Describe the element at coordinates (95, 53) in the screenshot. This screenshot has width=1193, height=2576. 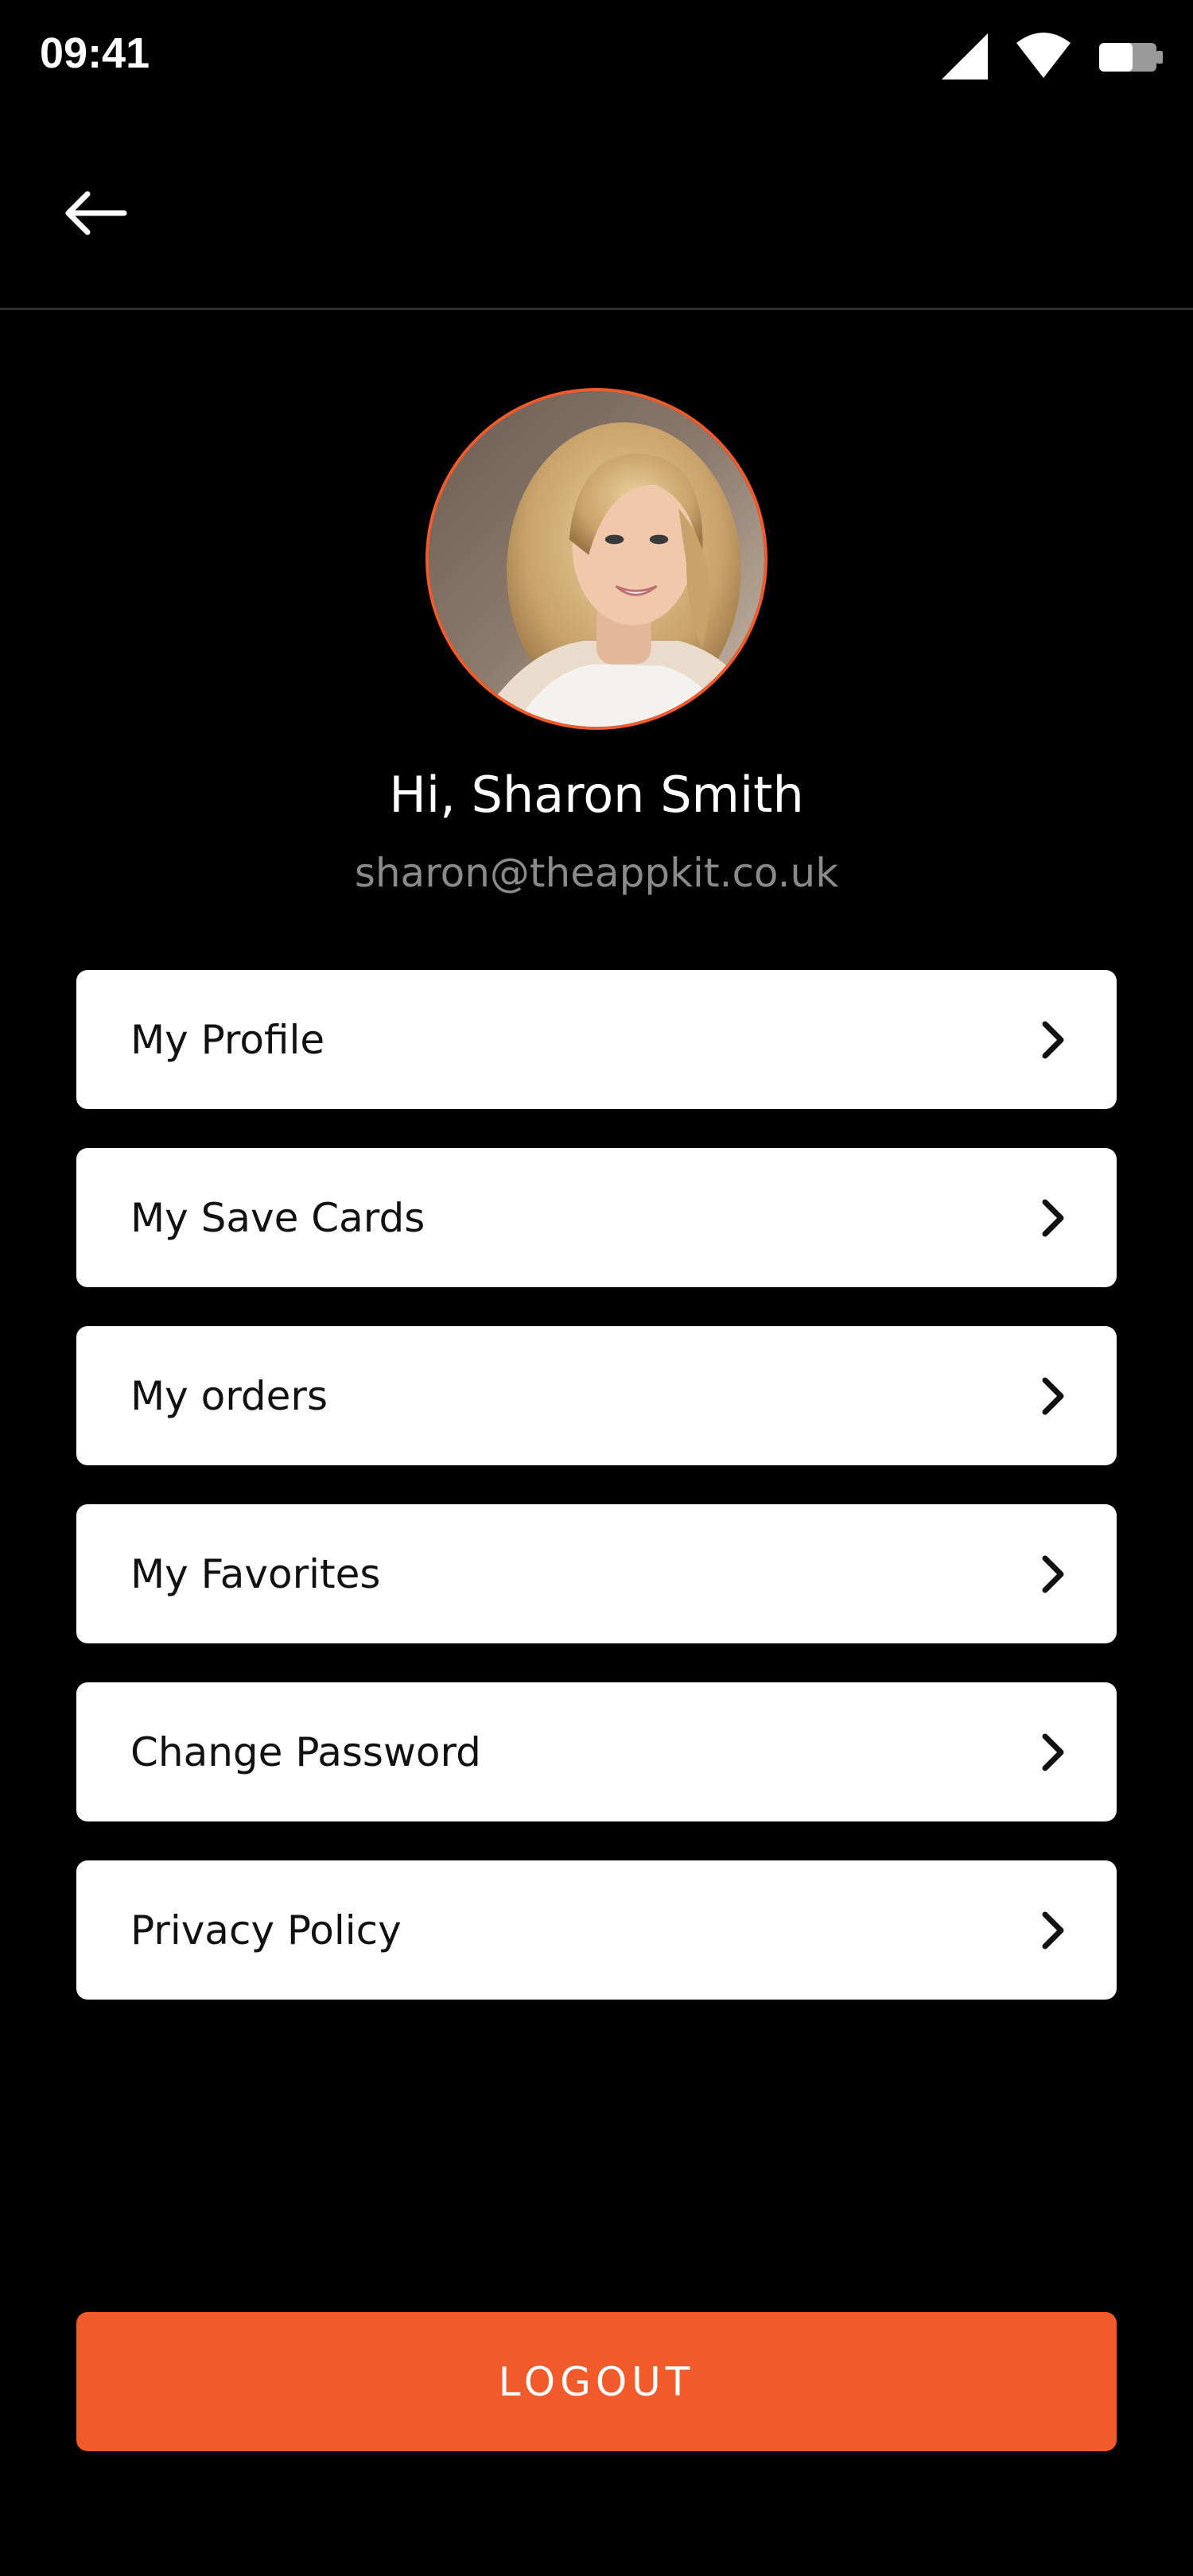
I see `status-time: 09:41` at that location.